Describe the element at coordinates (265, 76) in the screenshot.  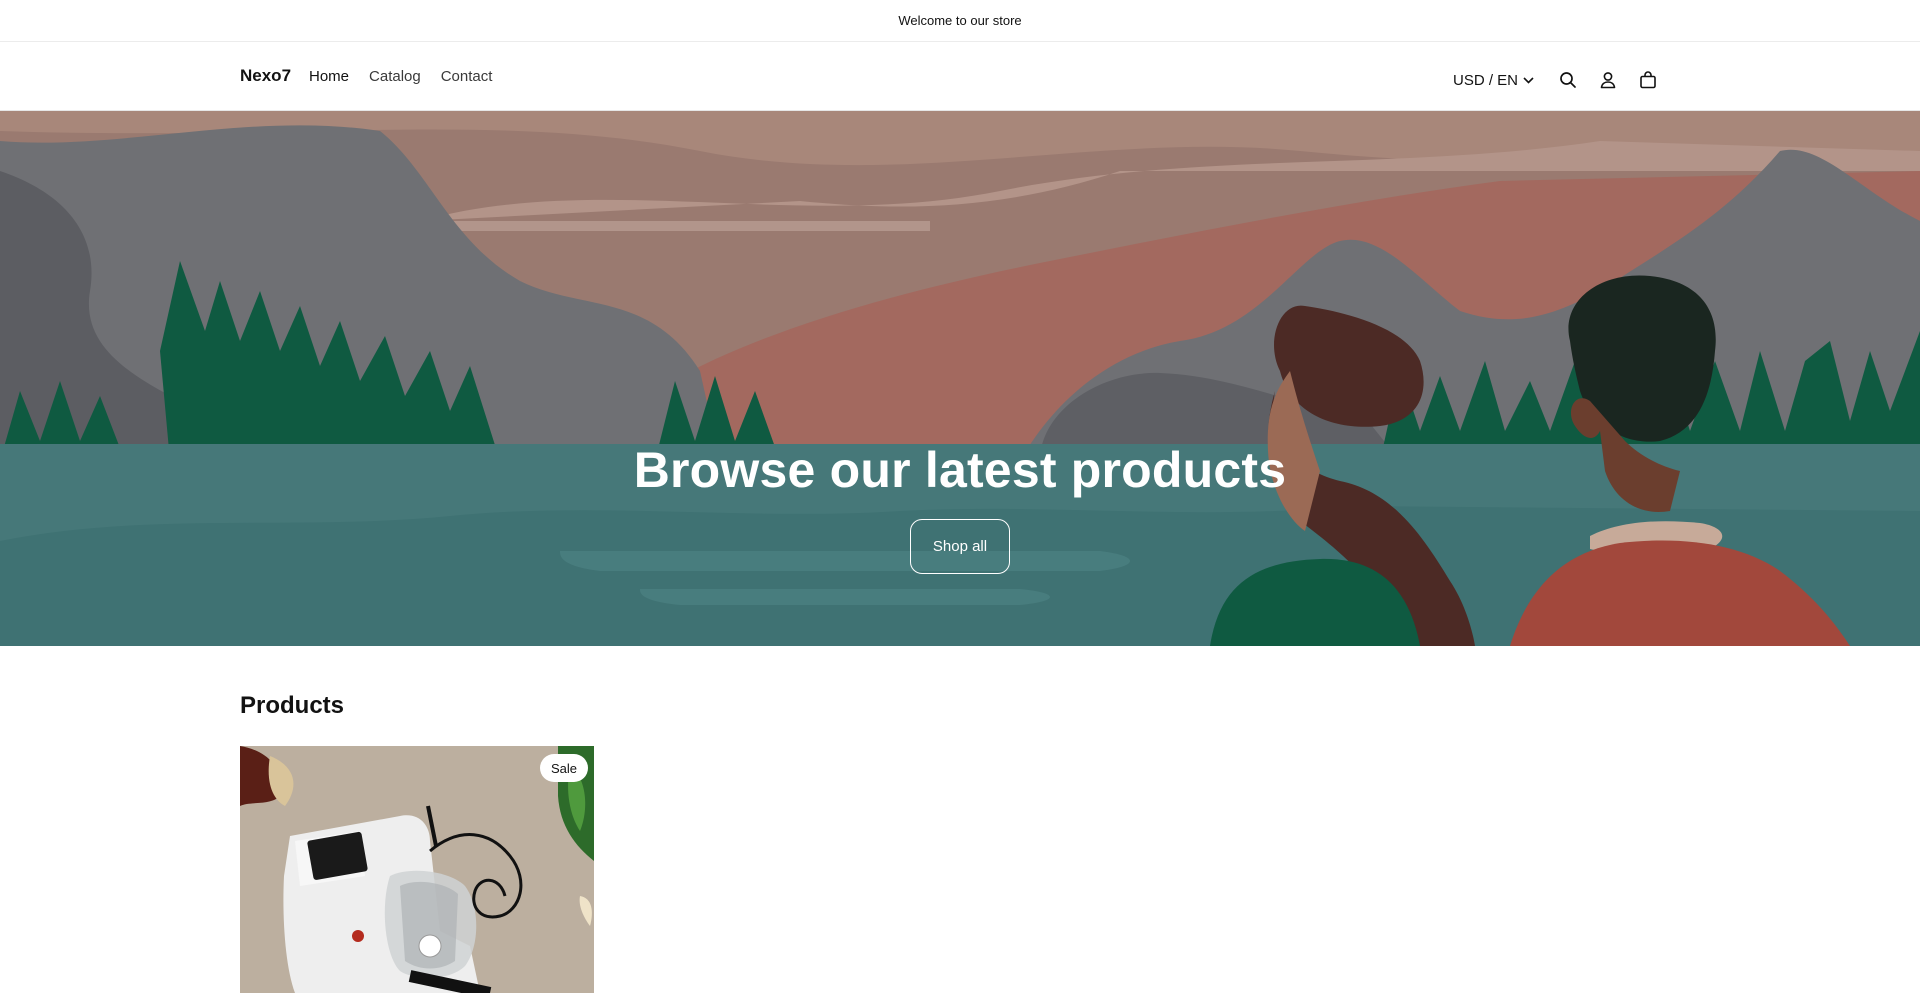
I see `brand-logo: Nexo7` at that location.